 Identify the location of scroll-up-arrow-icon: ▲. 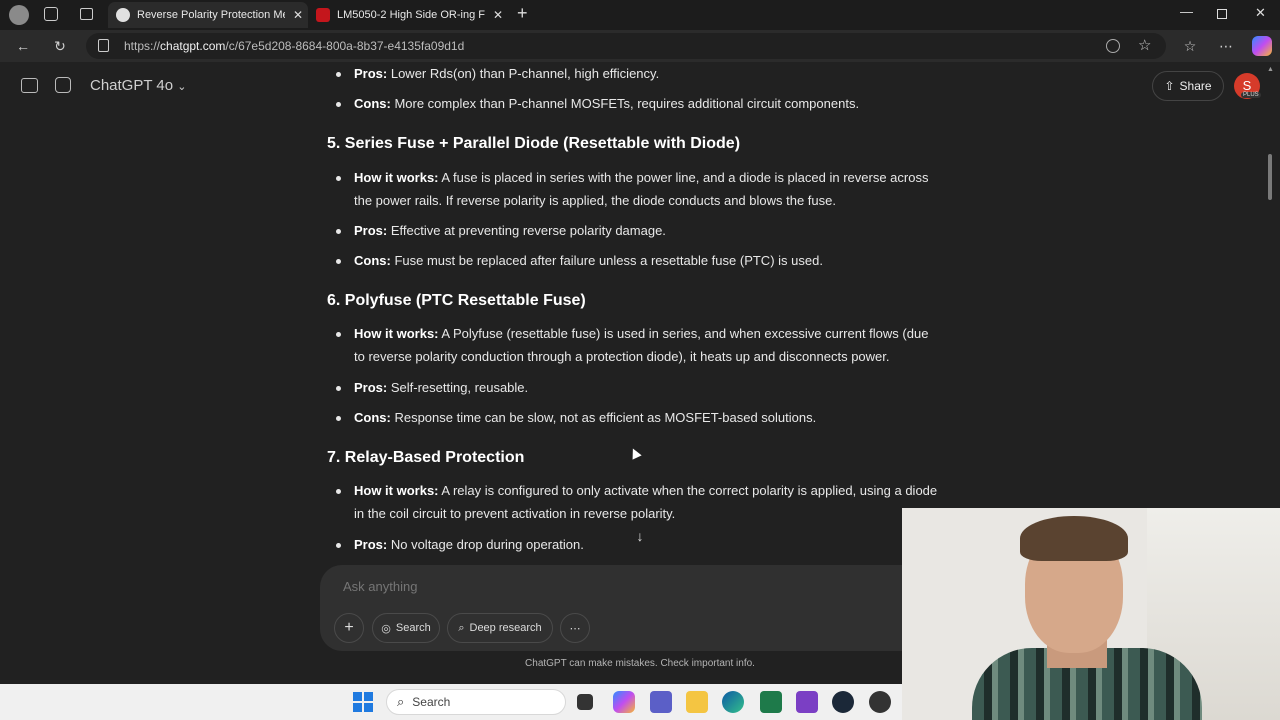
(1270, 69).